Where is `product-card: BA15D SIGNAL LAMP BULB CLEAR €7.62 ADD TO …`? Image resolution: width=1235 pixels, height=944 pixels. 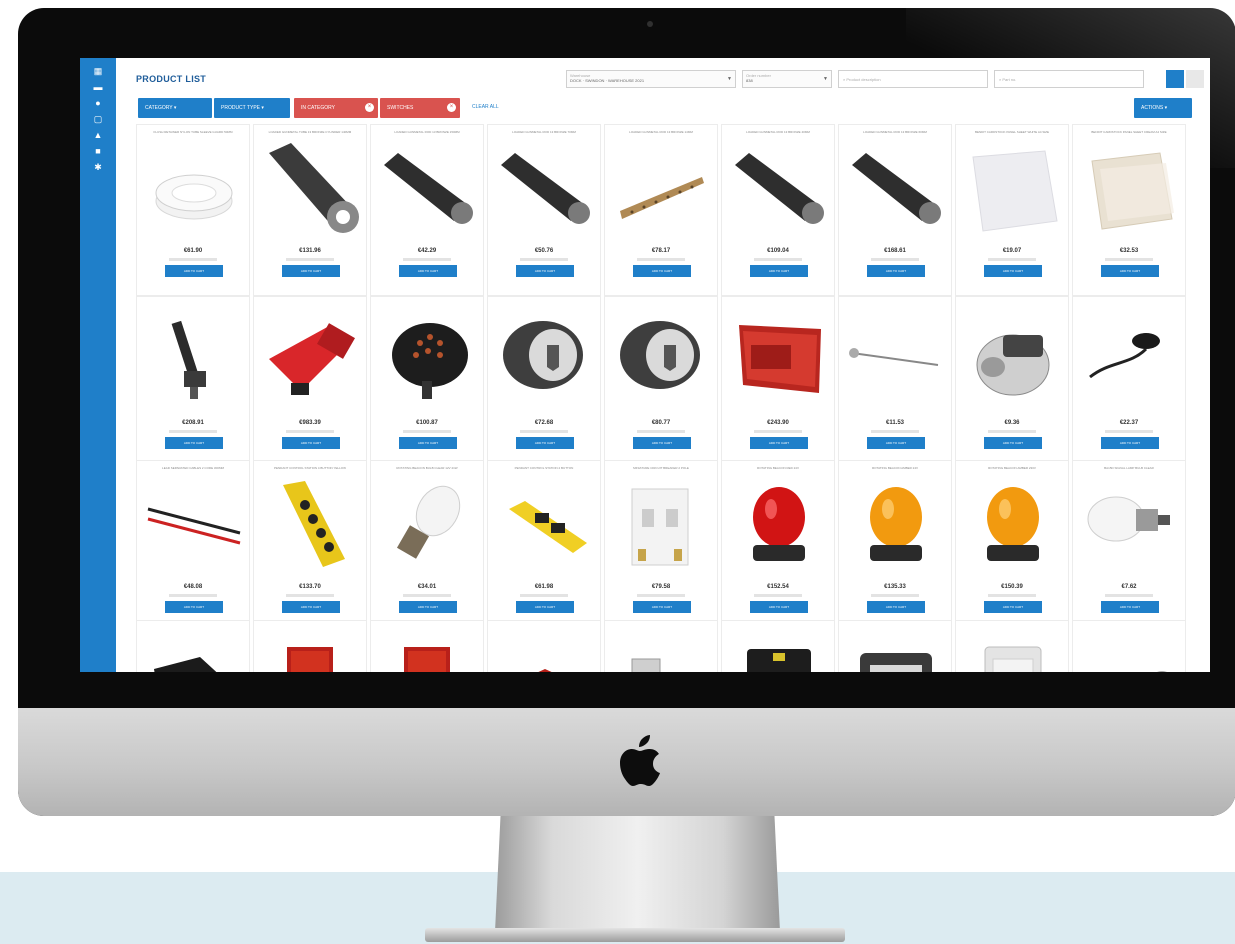 product-card: BA15D SIGNAL LAMP BULB CLEAR €7.62 ADD TO … is located at coordinates (1129, 546).